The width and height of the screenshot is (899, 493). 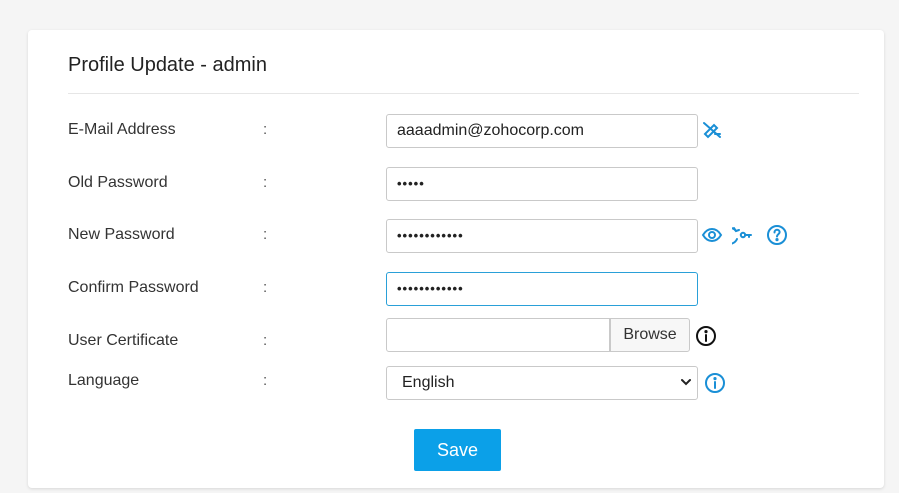 What do you see at coordinates (133, 287) in the screenshot?
I see `confirm-password-label: Confirm Password` at bounding box center [133, 287].